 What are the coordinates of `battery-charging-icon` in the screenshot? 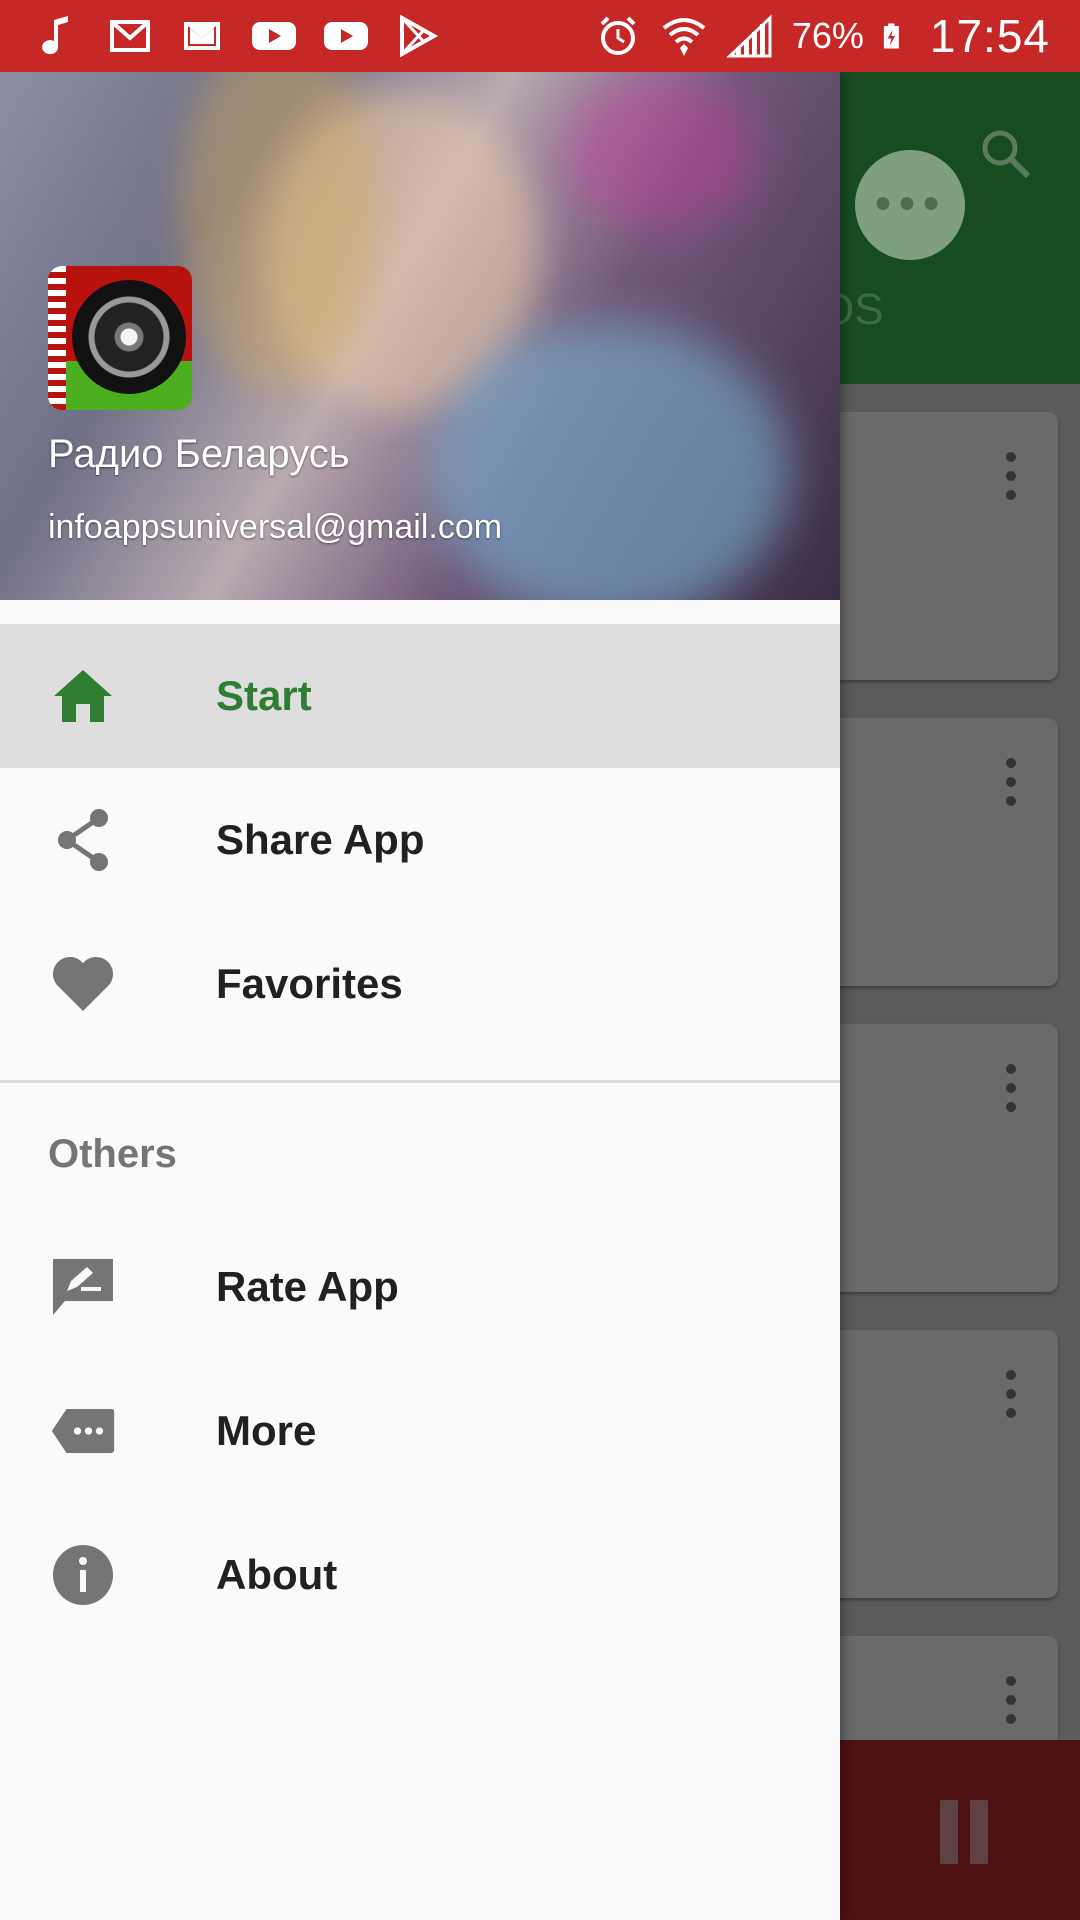 It's located at (891, 36).